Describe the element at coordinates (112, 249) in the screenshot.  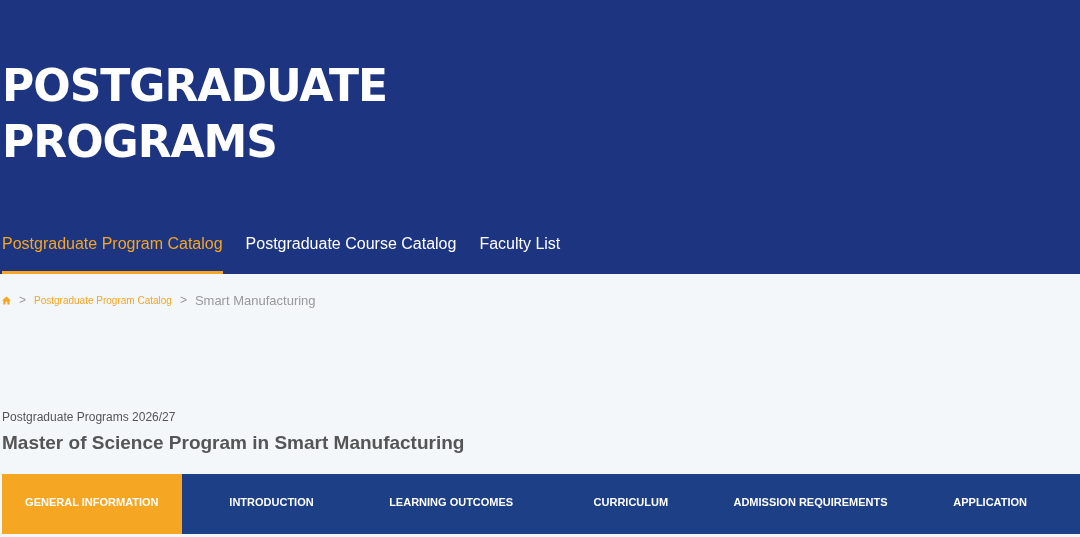
I see `nav-tab: Postgraduate Program Catalog` at that location.